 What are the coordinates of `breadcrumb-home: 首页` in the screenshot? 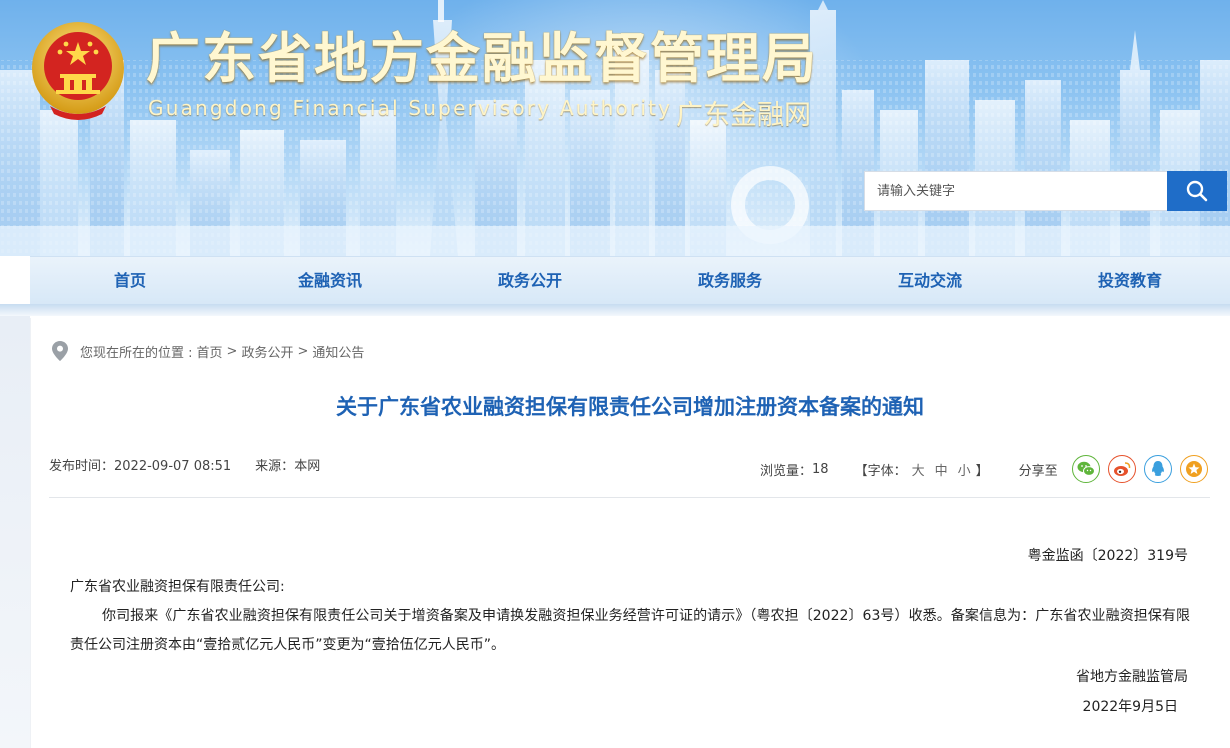 It's located at (210, 351).